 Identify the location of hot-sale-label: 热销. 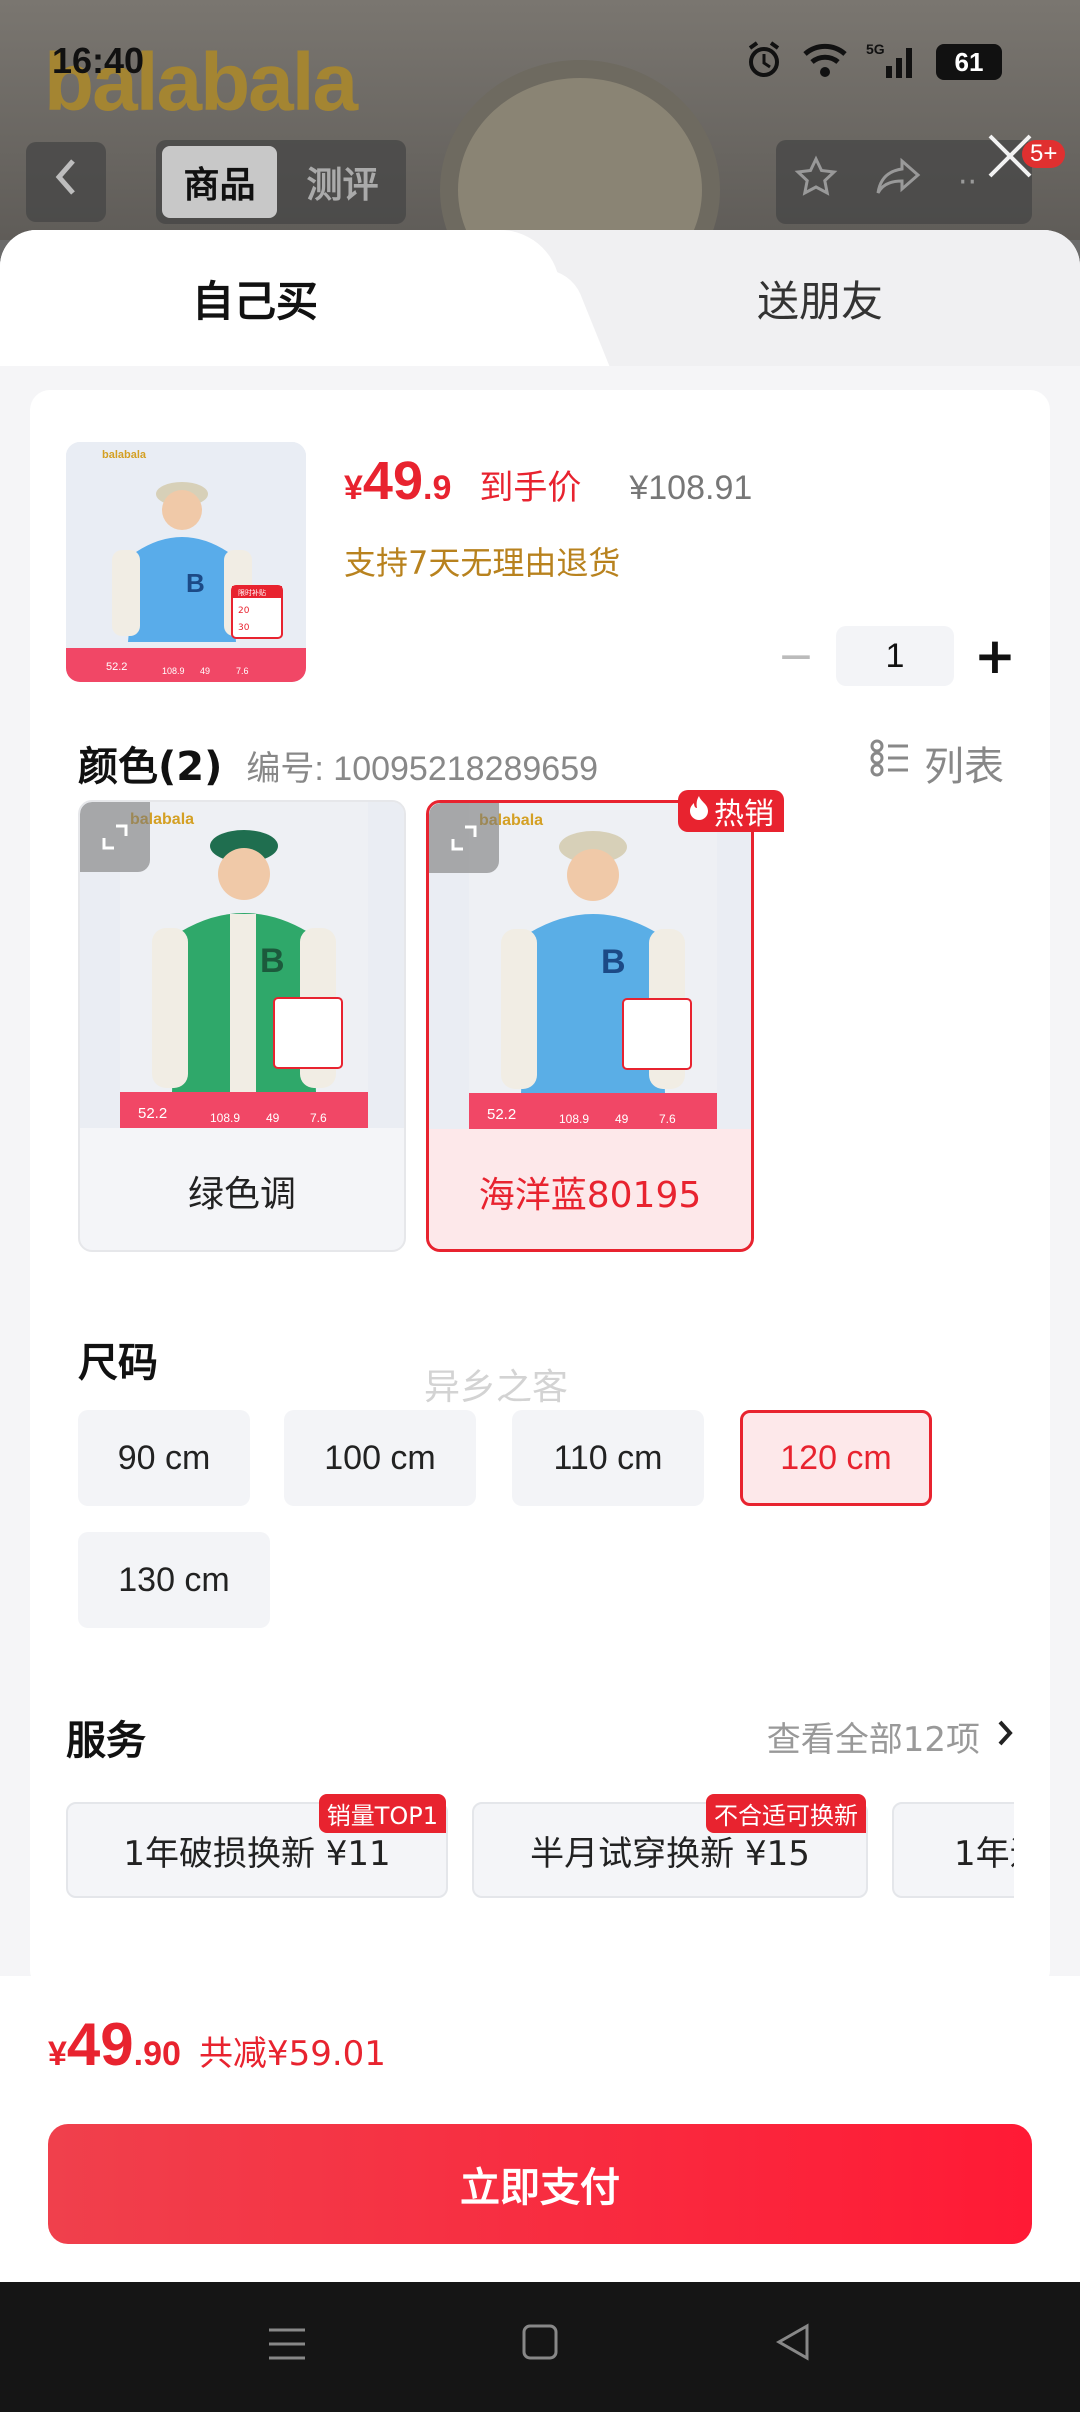
(744, 814).